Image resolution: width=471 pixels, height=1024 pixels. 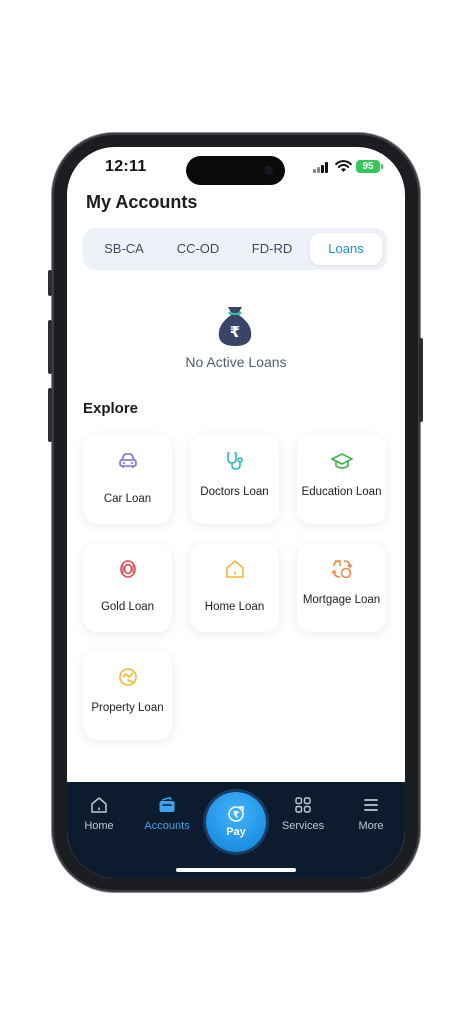 I want to click on house-icon, so click(x=235, y=569).